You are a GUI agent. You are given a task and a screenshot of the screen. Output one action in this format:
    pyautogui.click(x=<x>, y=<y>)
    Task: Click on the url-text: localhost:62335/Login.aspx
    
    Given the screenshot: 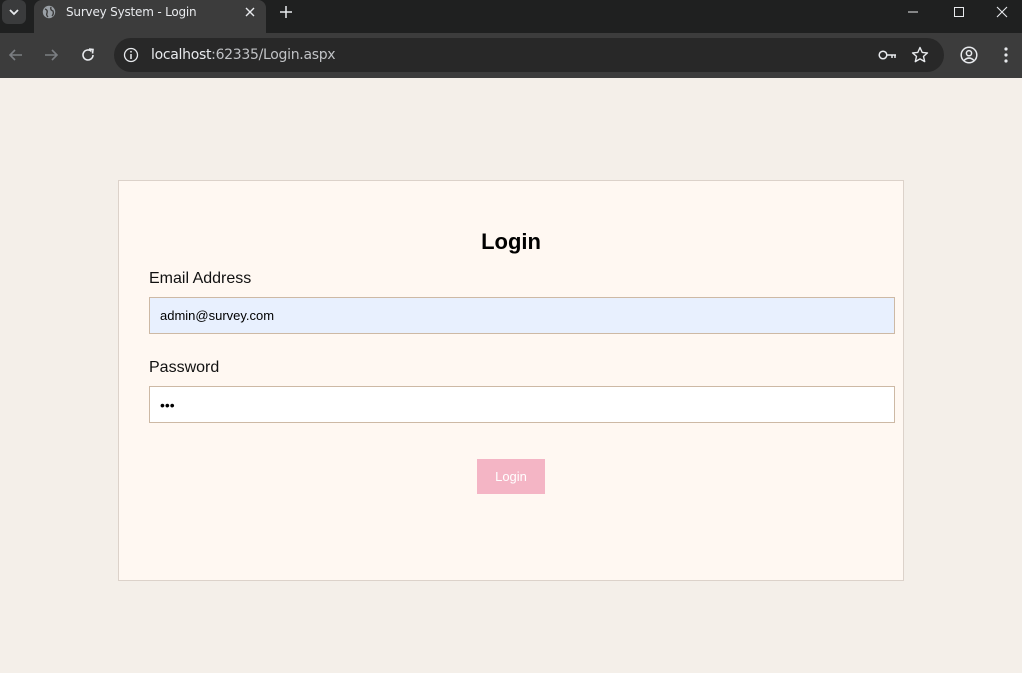 What is the action you would take?
    pyautogui.click(x=243, y=55)
    